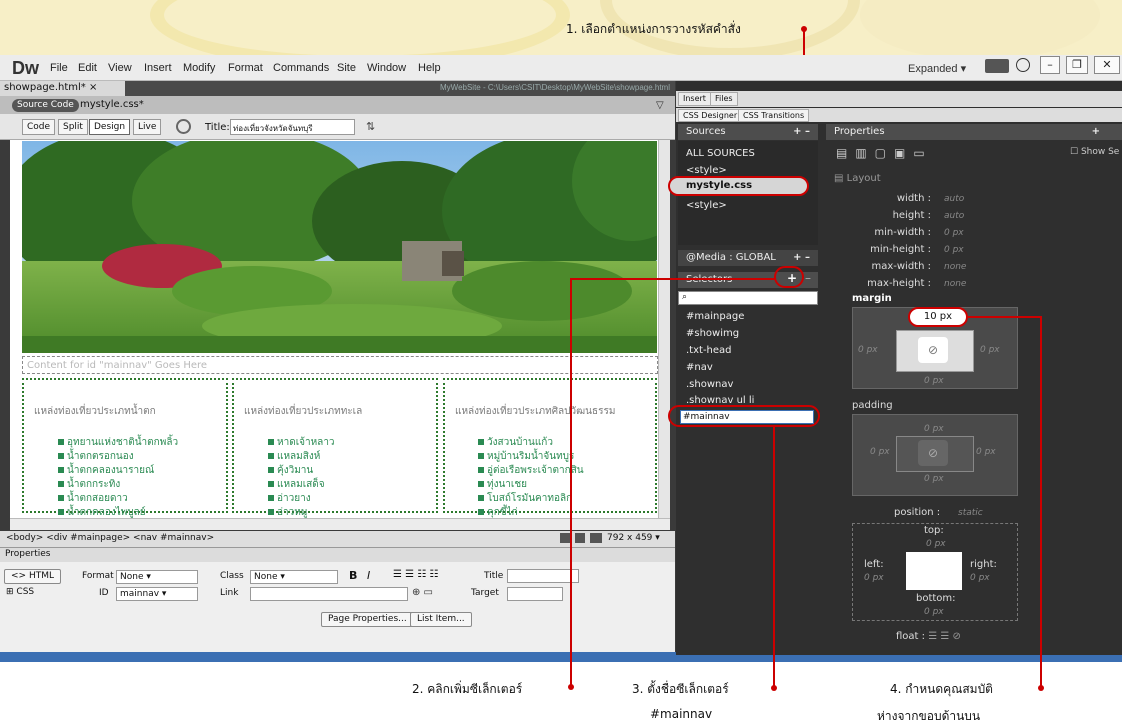 This screenshot has width=1122, height=727. Describe the element at coordinates (747, 417) in the screenshot. I see `new-selector-input: #mainnav` at that location.